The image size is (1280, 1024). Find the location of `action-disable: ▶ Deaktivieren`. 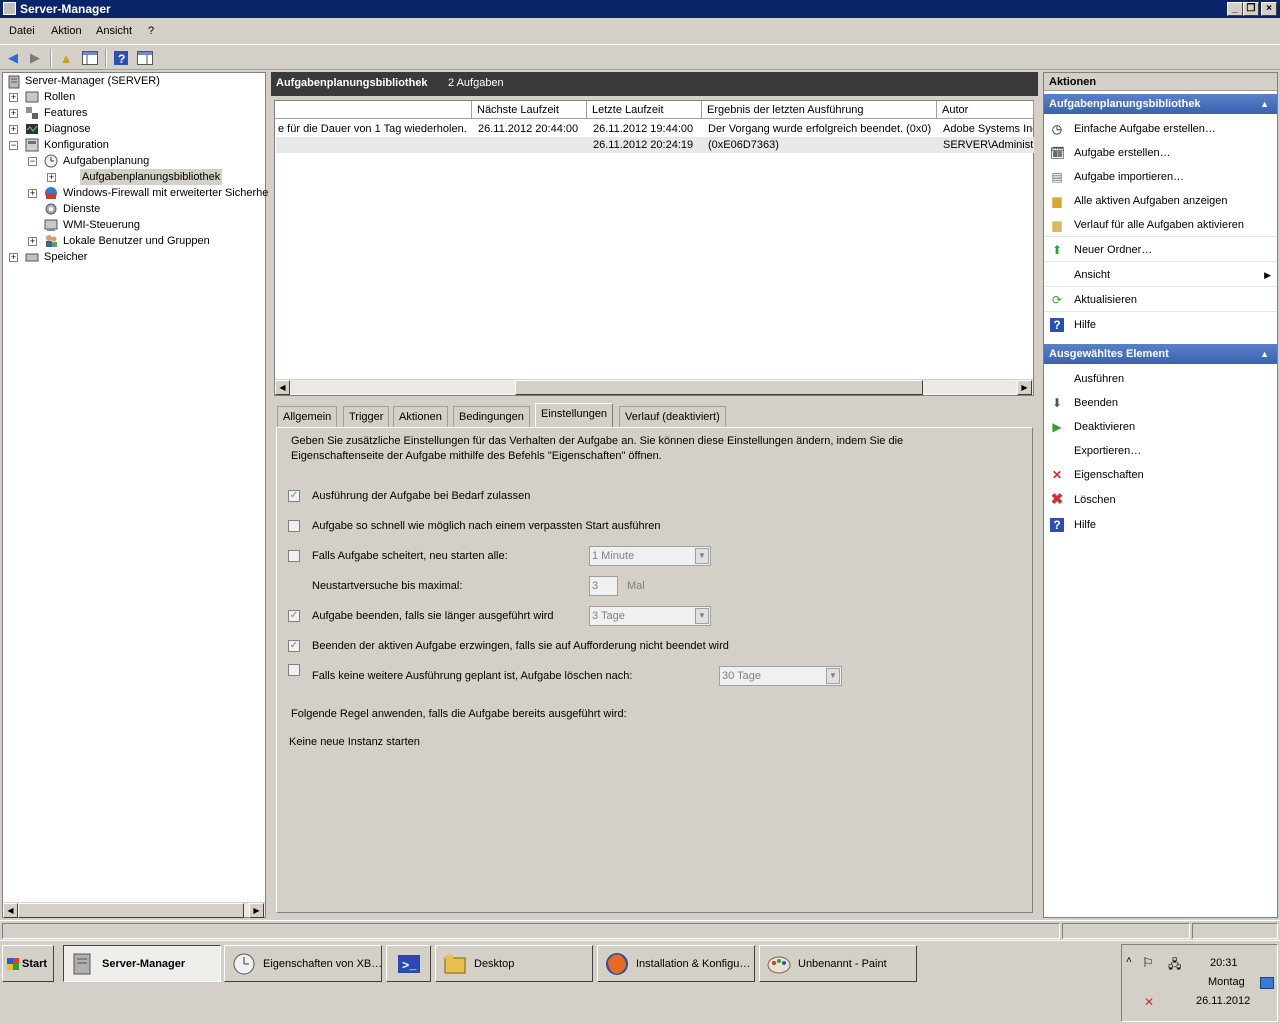

action-disable: ▶ Deaktivieren is located at coordinates (1160, 427).